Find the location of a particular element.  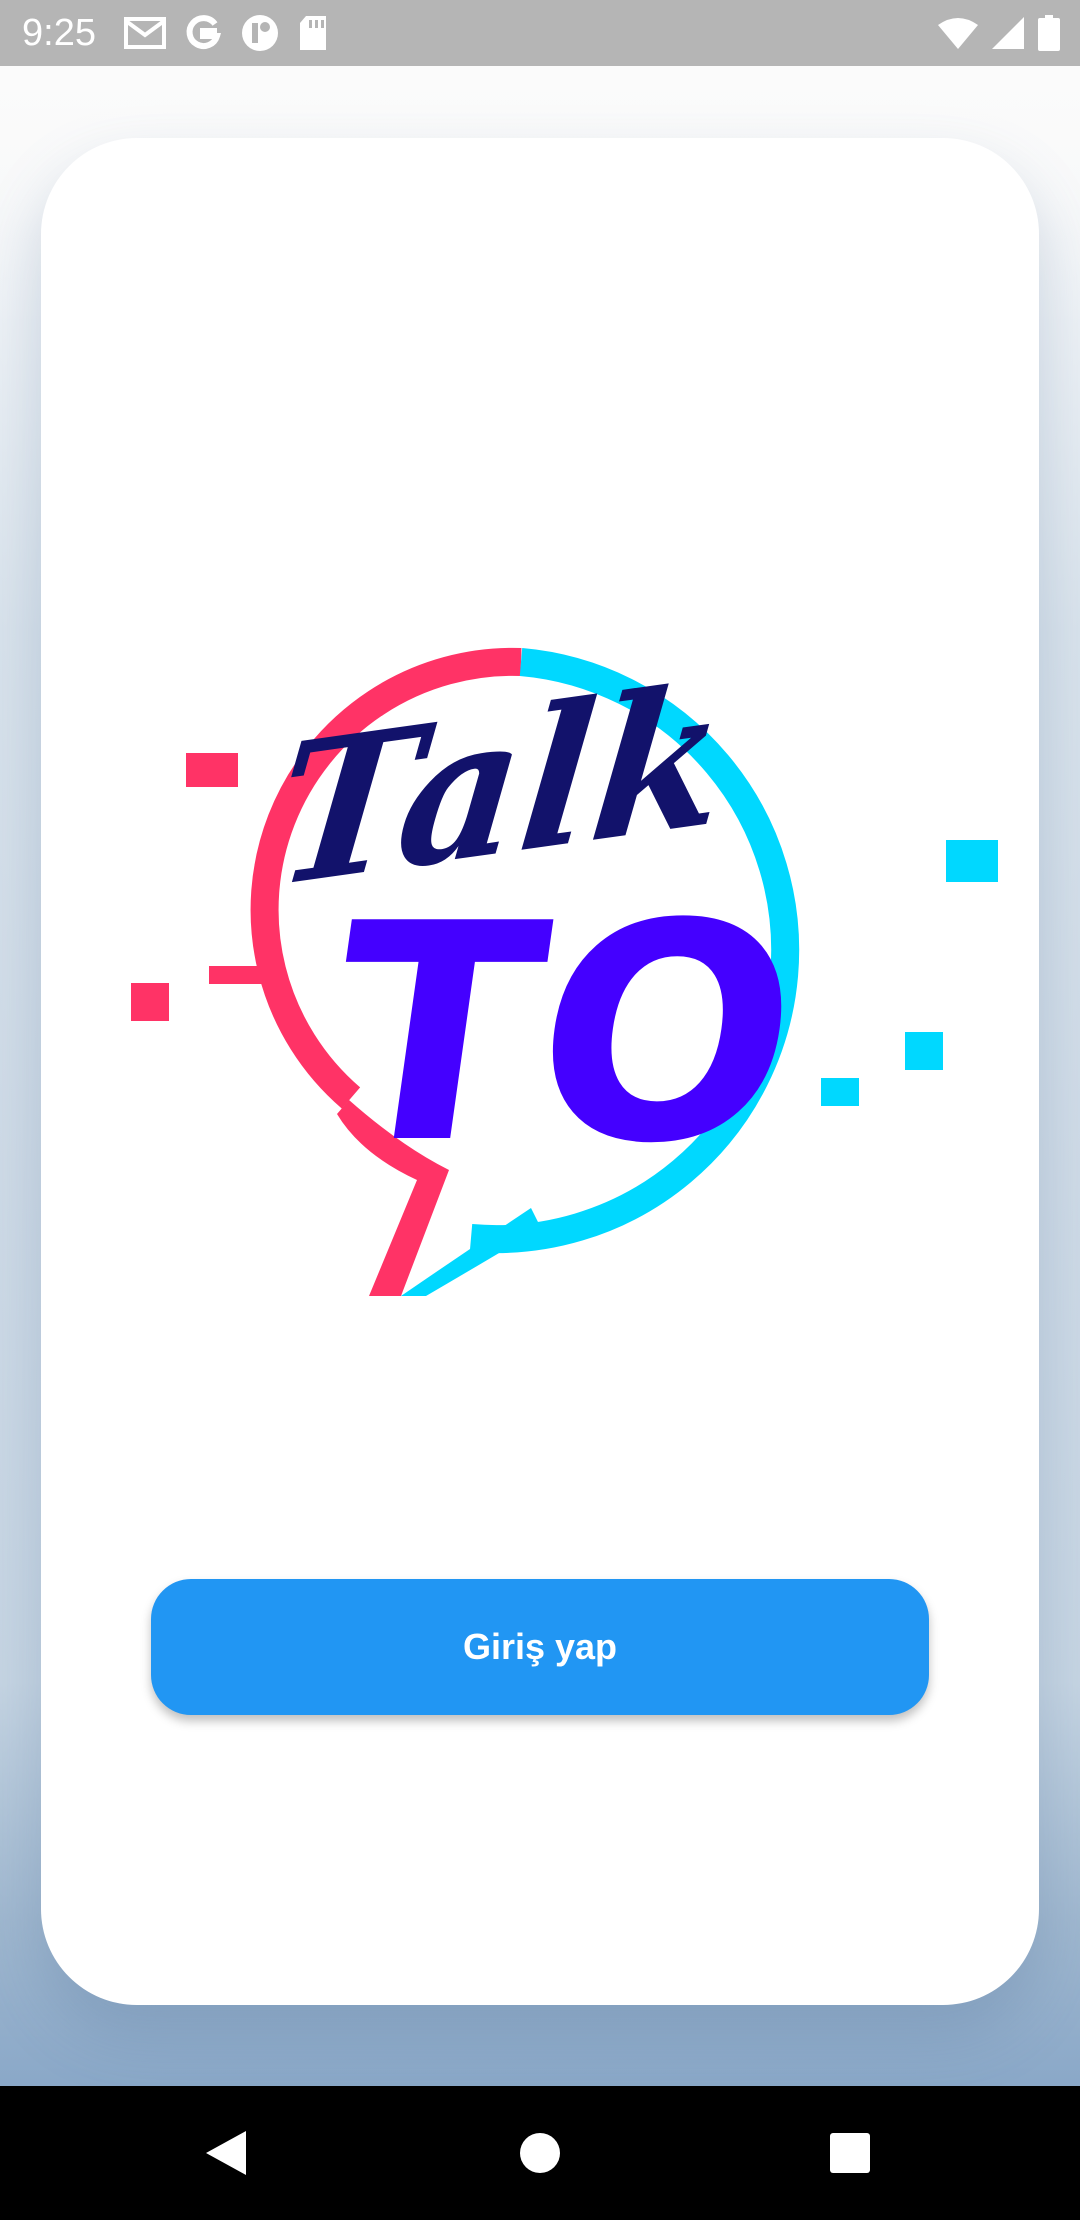

home-button is located at coordinates (540, 2153).